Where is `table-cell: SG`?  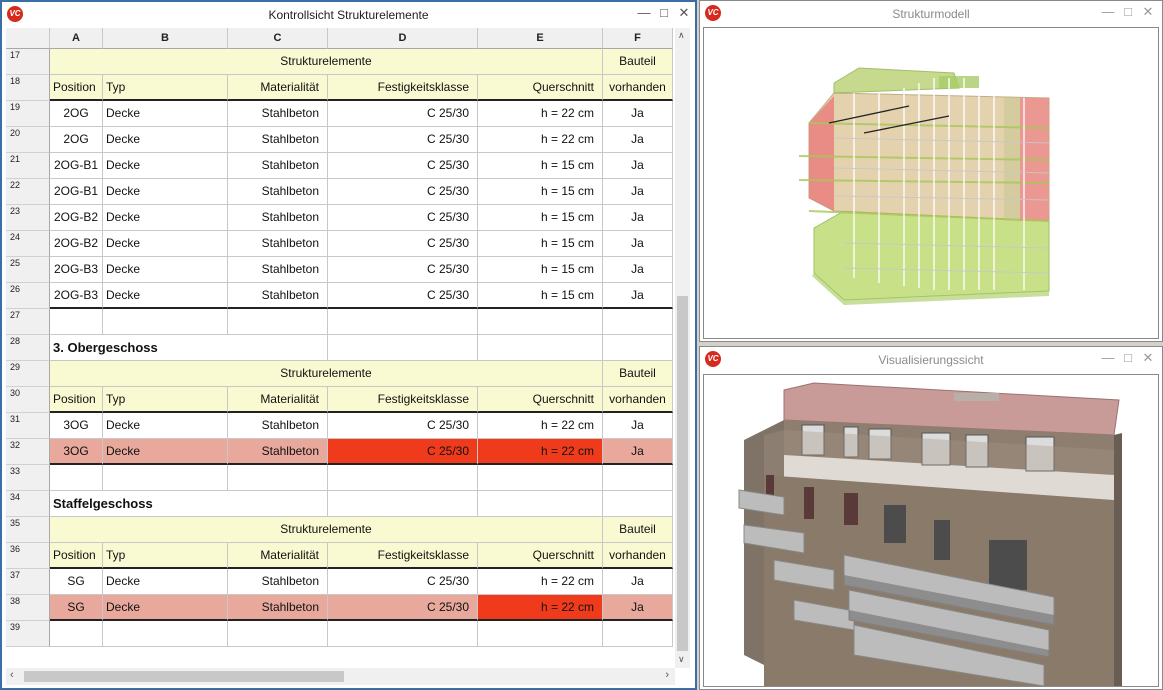
table-cell: SG is located at coordinates (76, 608).